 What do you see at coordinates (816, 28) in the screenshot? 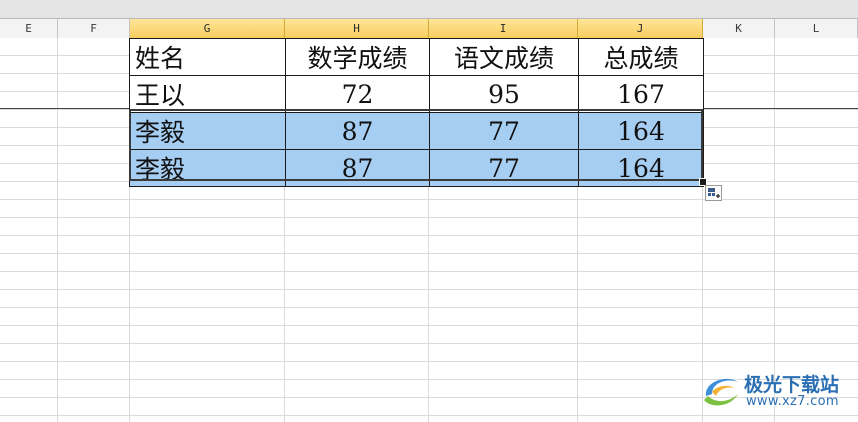
I see `column-header-l: L` at bounding box center [816, 28].